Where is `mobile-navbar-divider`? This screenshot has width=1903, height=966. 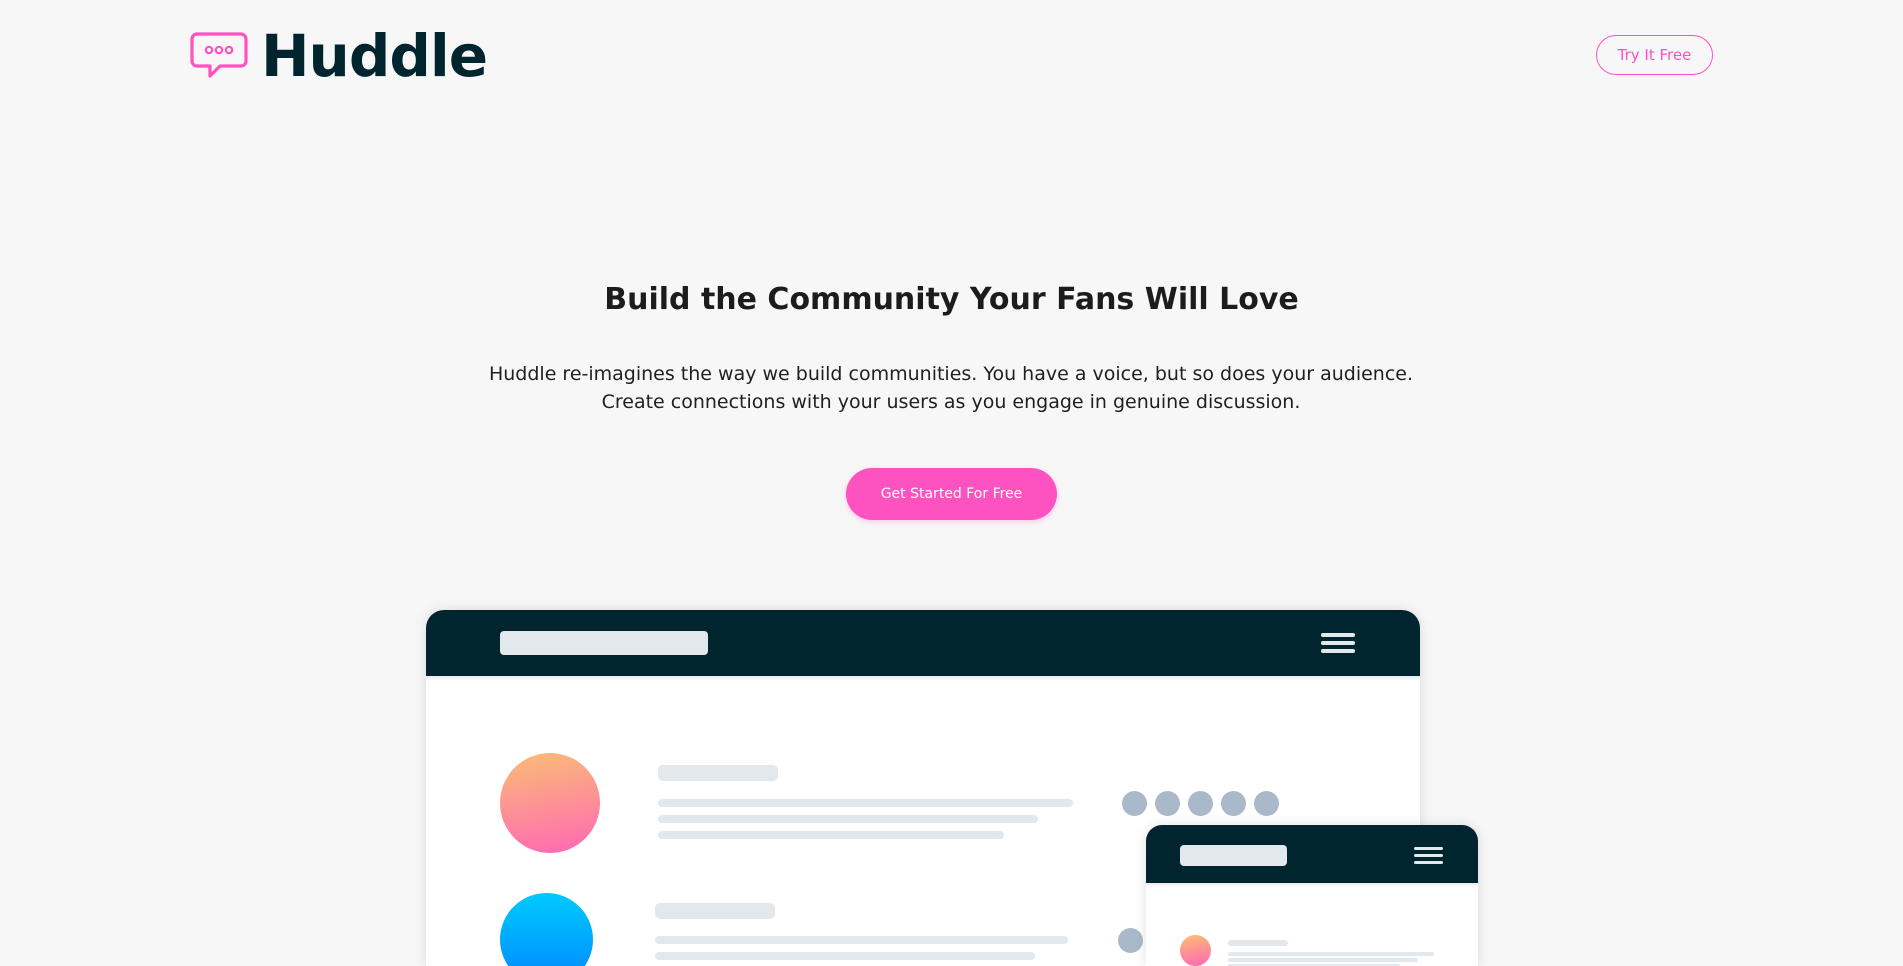
mobile-navbar-divider is located at coordinates (1312, 885).